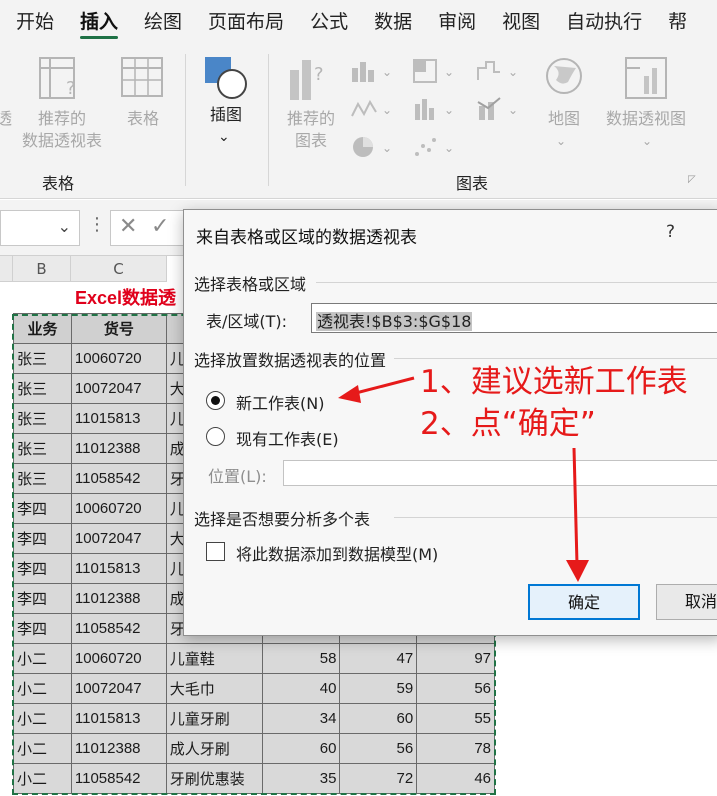 Image resolution: width=717 pixels, height=796 pixels. Describe the element at coordinates (58, 183) in the screenshot. I see `group-tables-label: 表格` at that location.